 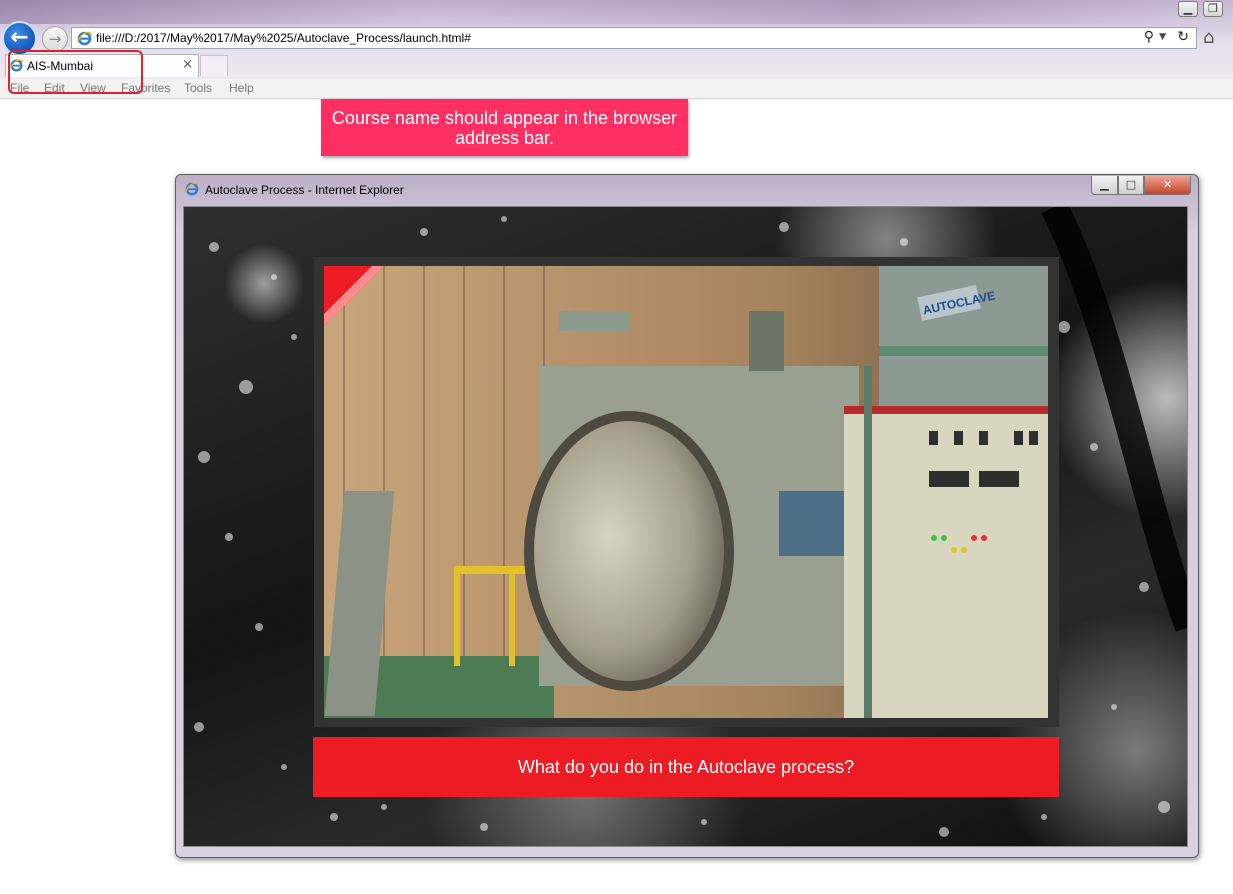 I want to click on forward-button: →, so click(x=55, y=39).